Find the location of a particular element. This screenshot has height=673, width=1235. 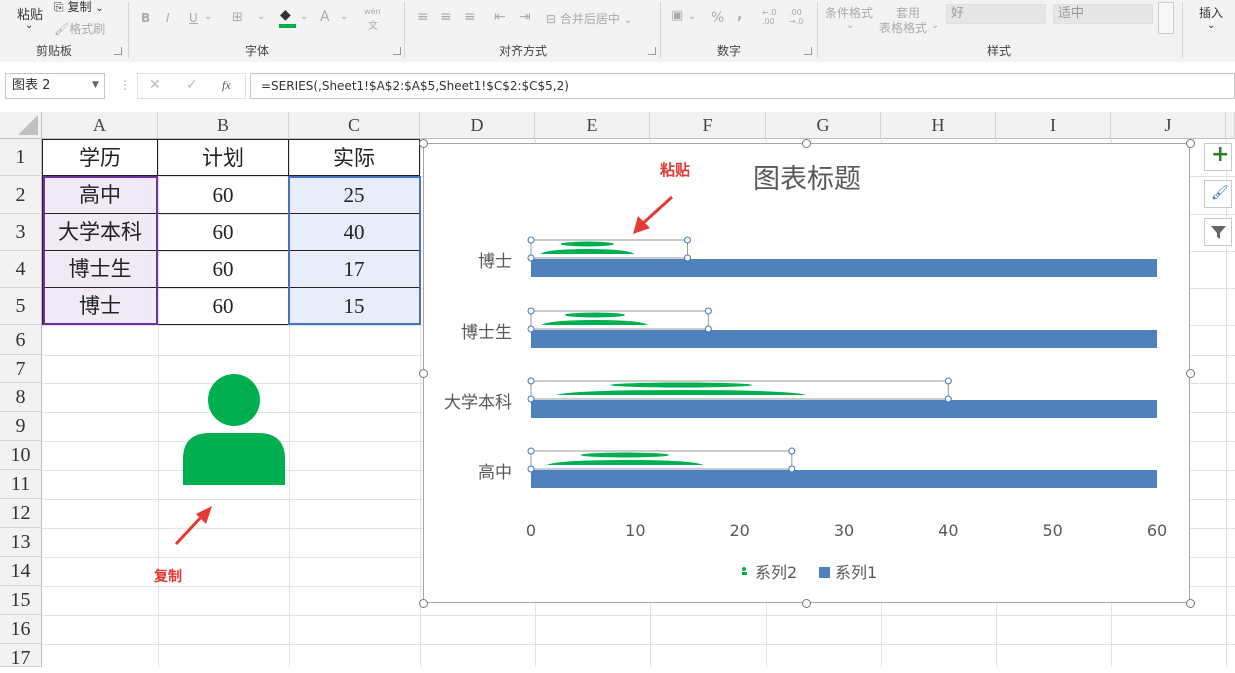

insert-dropdown-icon: ⌄ is located at coordinates (1211, 25).